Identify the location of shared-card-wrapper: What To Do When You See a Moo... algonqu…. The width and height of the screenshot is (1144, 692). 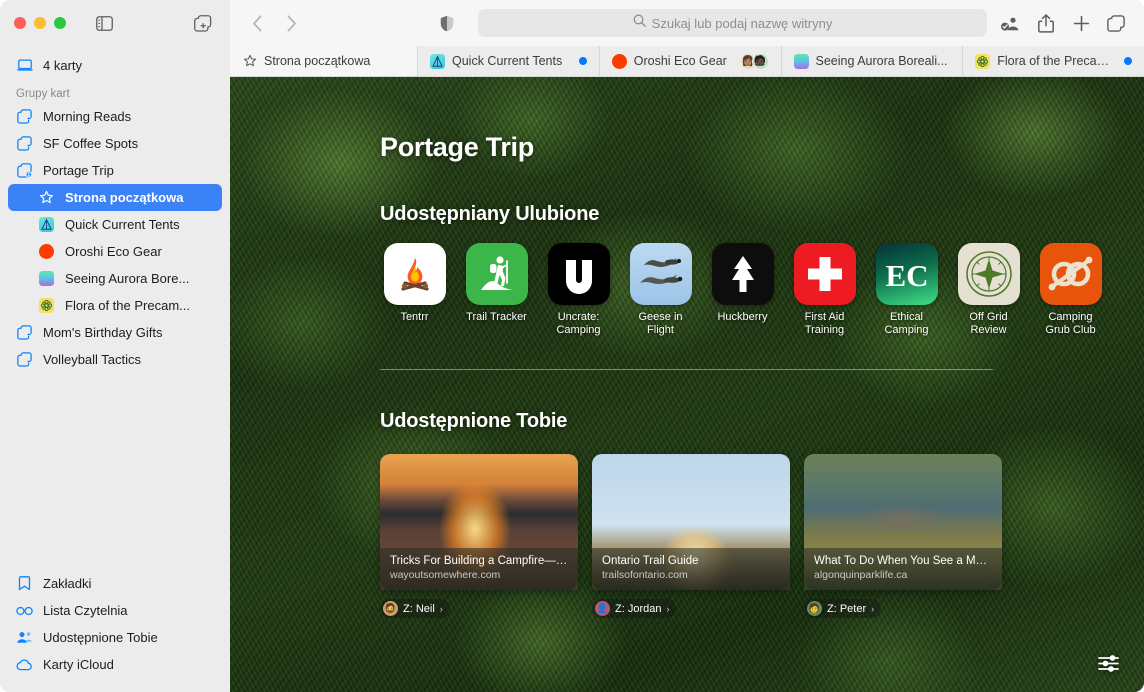
(903, 536).